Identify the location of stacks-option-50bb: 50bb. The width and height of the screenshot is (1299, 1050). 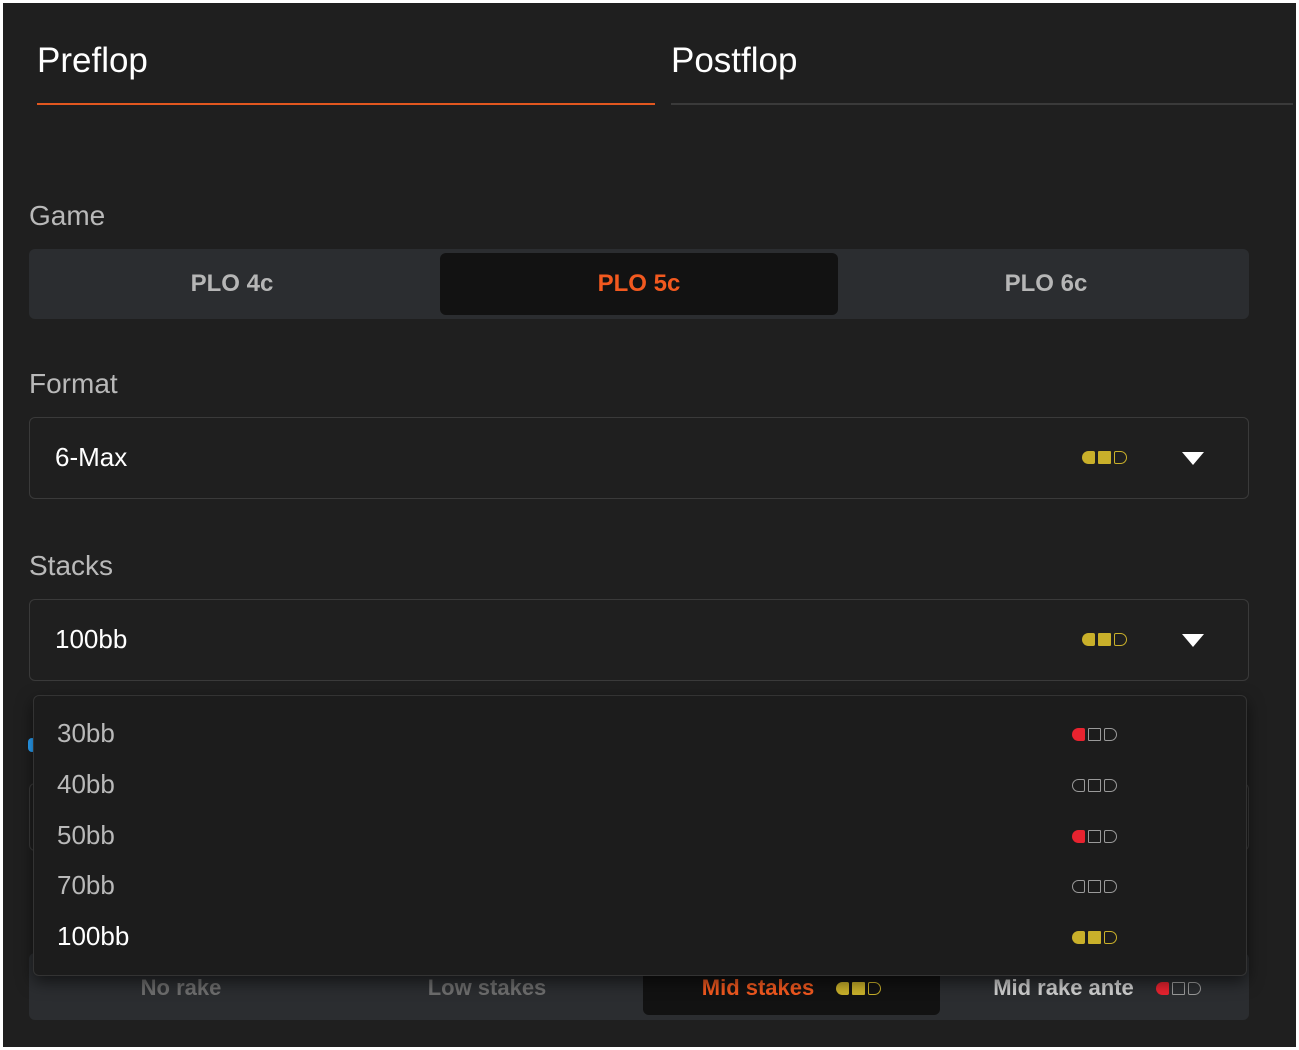
(640, 836).